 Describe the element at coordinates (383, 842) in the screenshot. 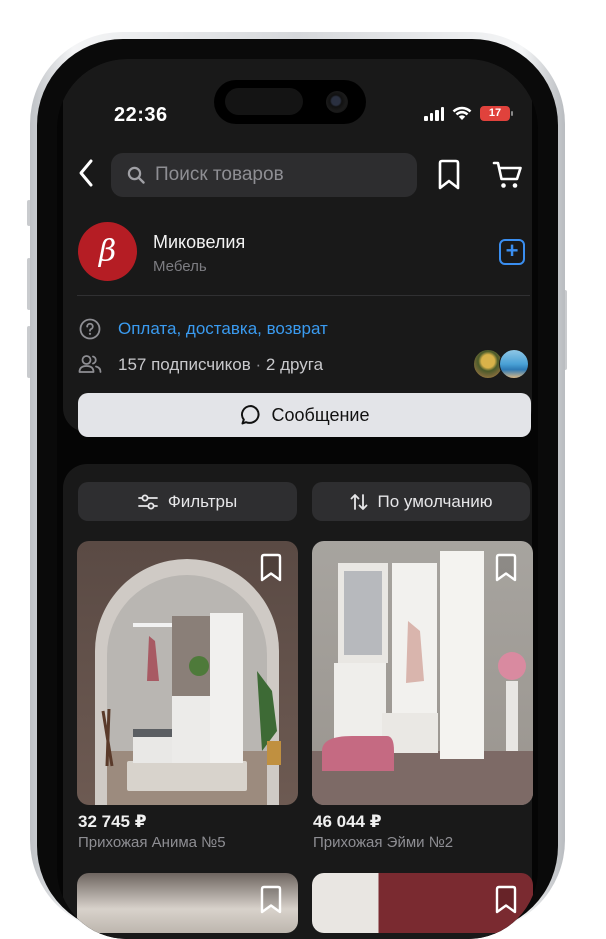

I see `product-name: Прихожая Эйми №2` at that location.